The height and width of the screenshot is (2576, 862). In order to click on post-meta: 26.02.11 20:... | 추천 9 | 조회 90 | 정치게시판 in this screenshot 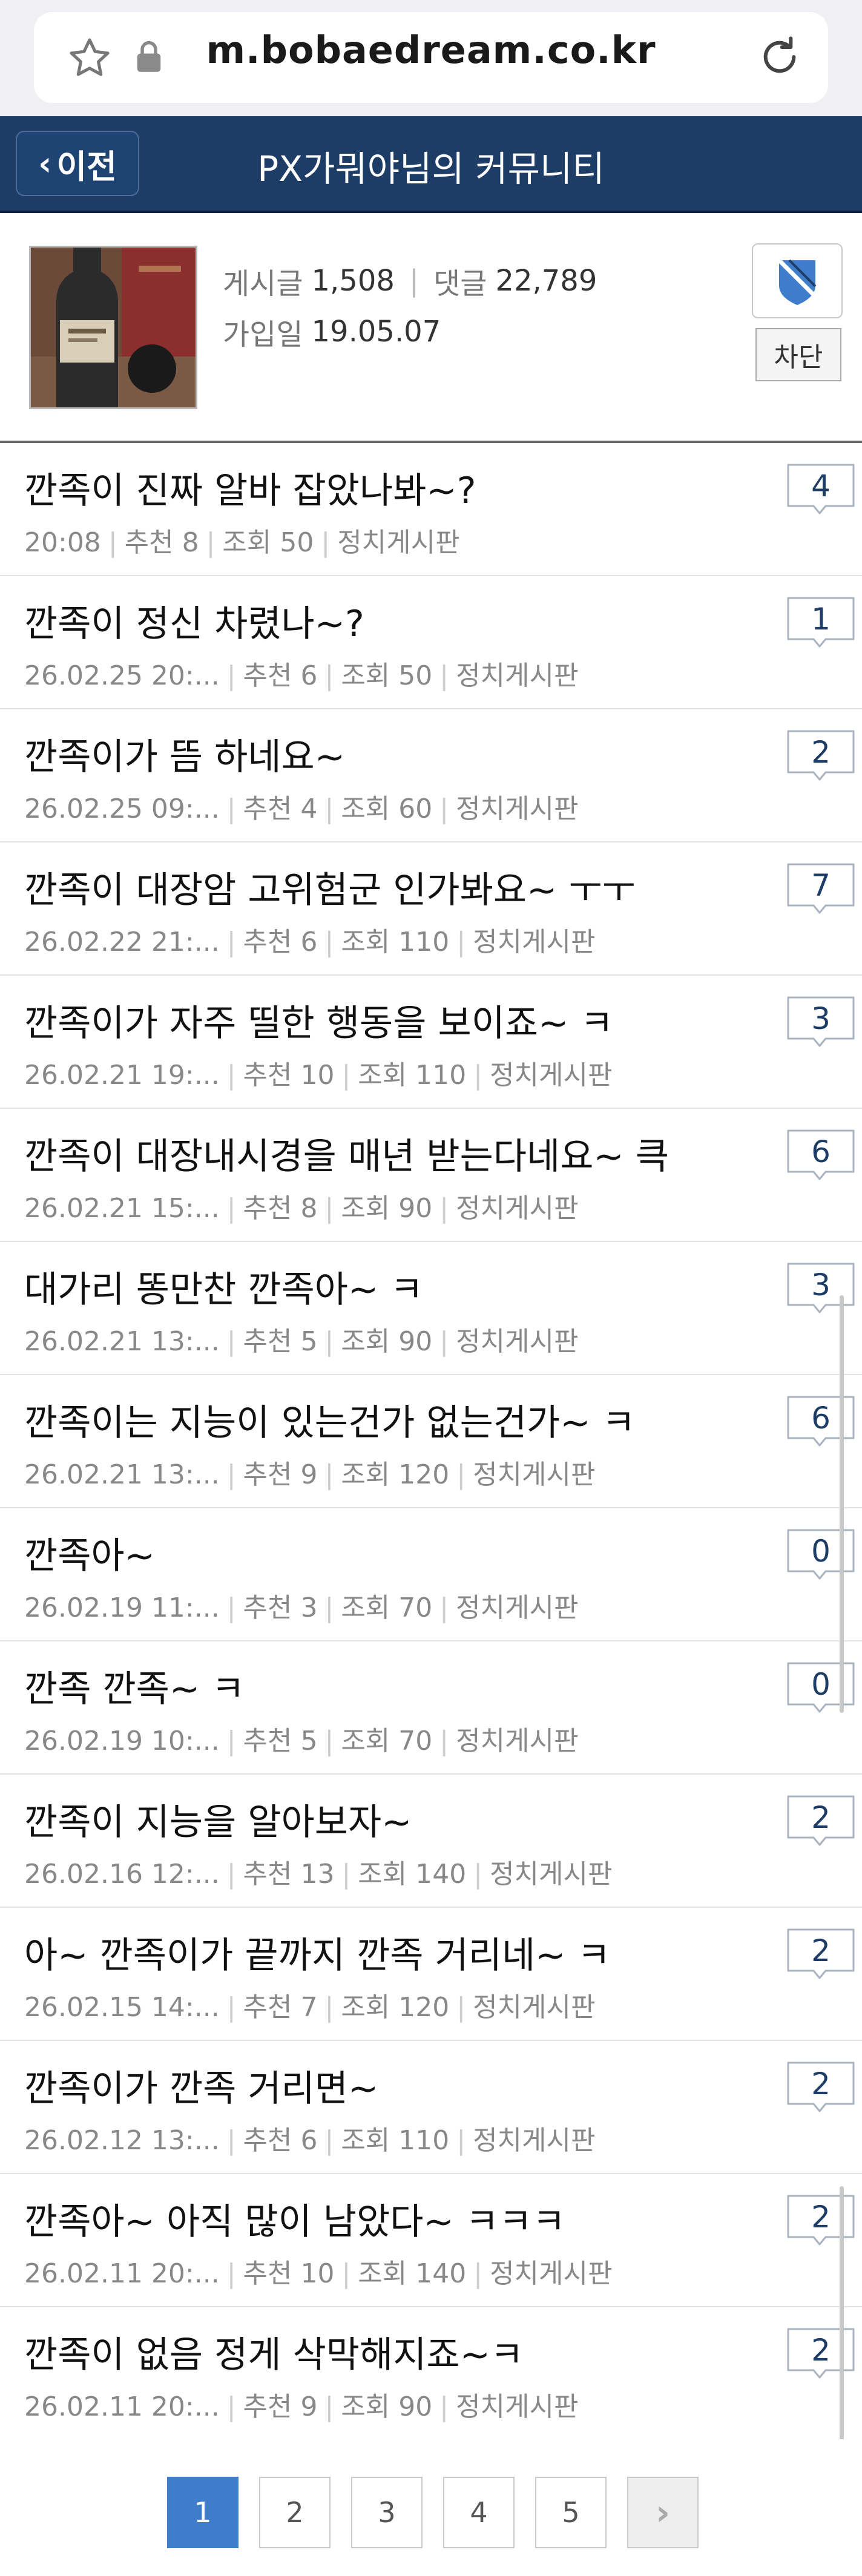, I will do `click(301, 2404)`.